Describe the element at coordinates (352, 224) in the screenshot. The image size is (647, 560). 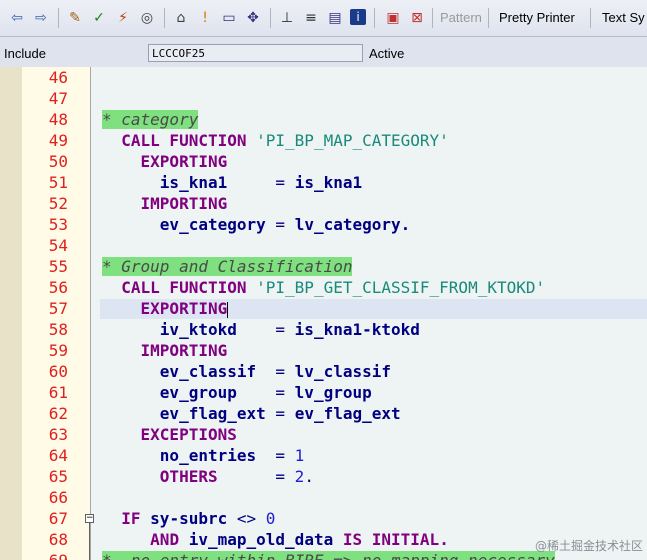
I see `variable: lv_category.` at that location.